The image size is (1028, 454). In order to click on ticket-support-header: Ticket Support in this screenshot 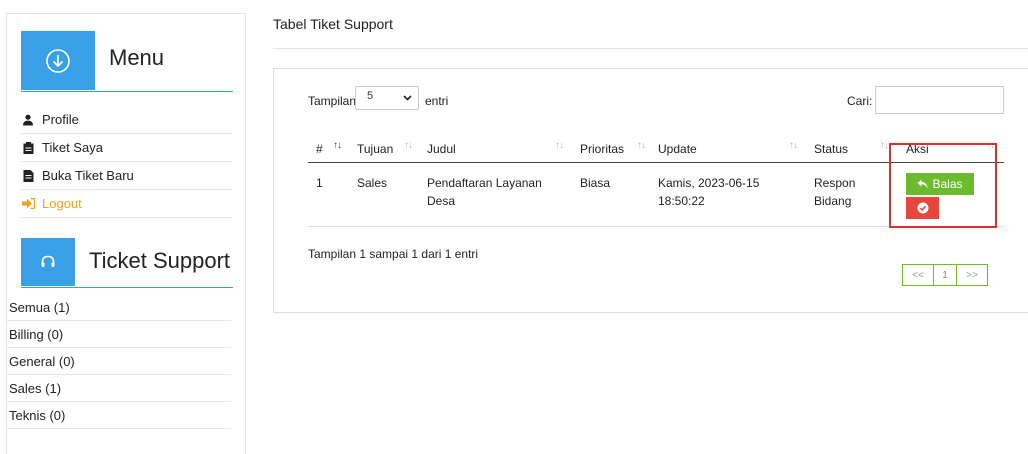, I will do `click(127, 263)`.